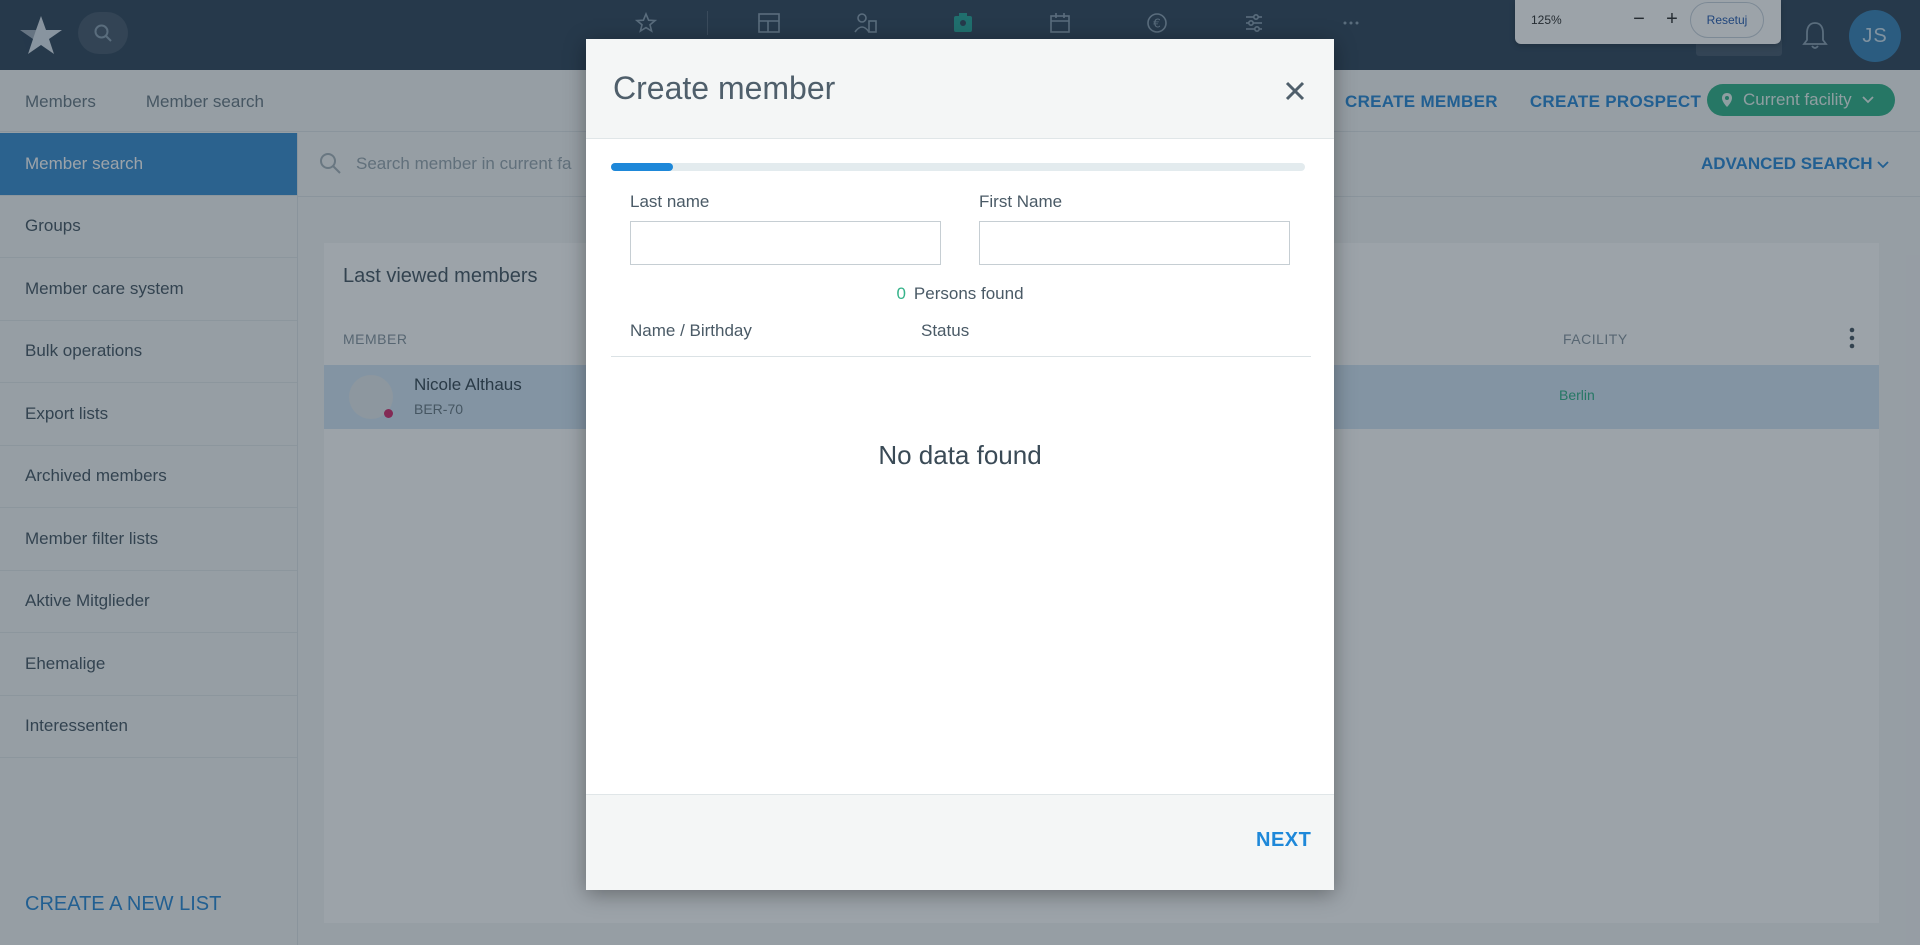  Describe the element at coordinates (1283, 840) in the screenshot. I see `next-button: NEXT` at that location.